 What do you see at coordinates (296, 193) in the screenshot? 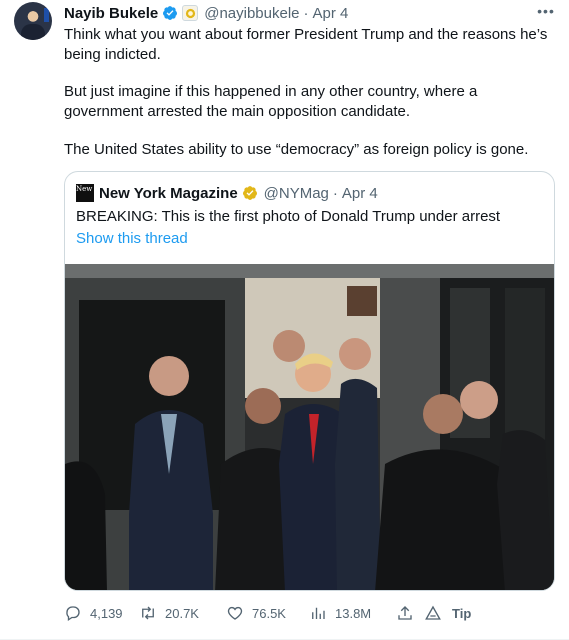
I see `quoted-author-handle: @NYMag` at bounding box center [296, 193].